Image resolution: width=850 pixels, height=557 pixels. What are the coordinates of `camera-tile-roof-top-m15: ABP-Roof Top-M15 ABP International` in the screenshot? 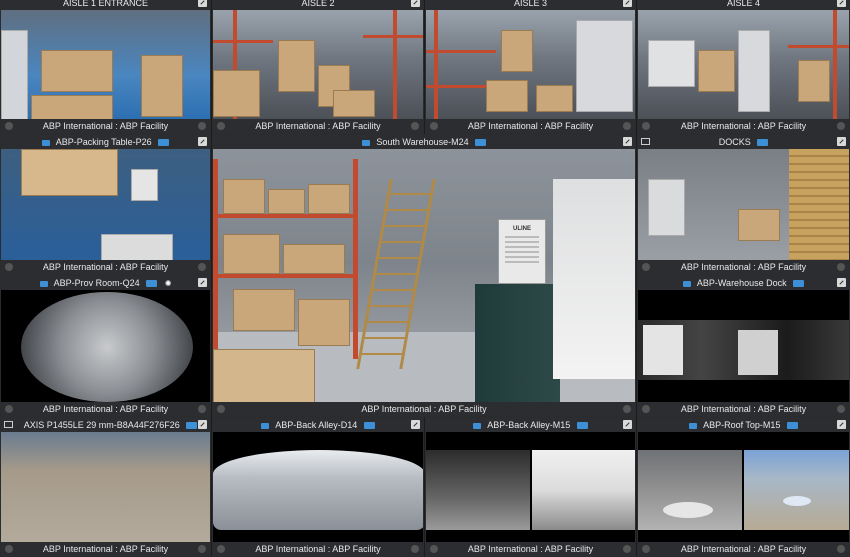 It's located at (743, 487).